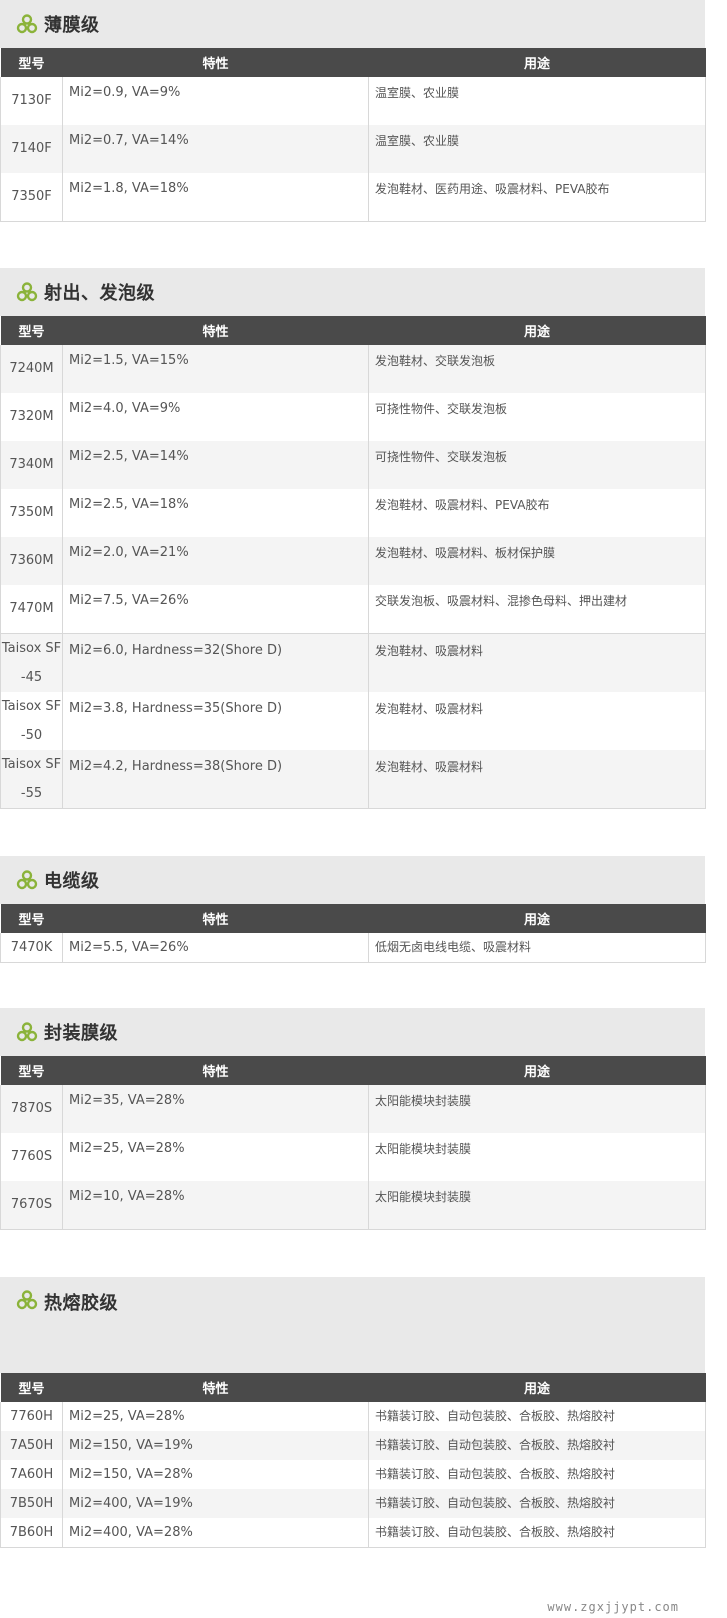 This screenshot has width=727, height=1618. What do you see at coordinates (215, 417) in the screenshot?
I see `property-cell: Mi2=4.0, VA=9%` at bounding box center [215, 417].